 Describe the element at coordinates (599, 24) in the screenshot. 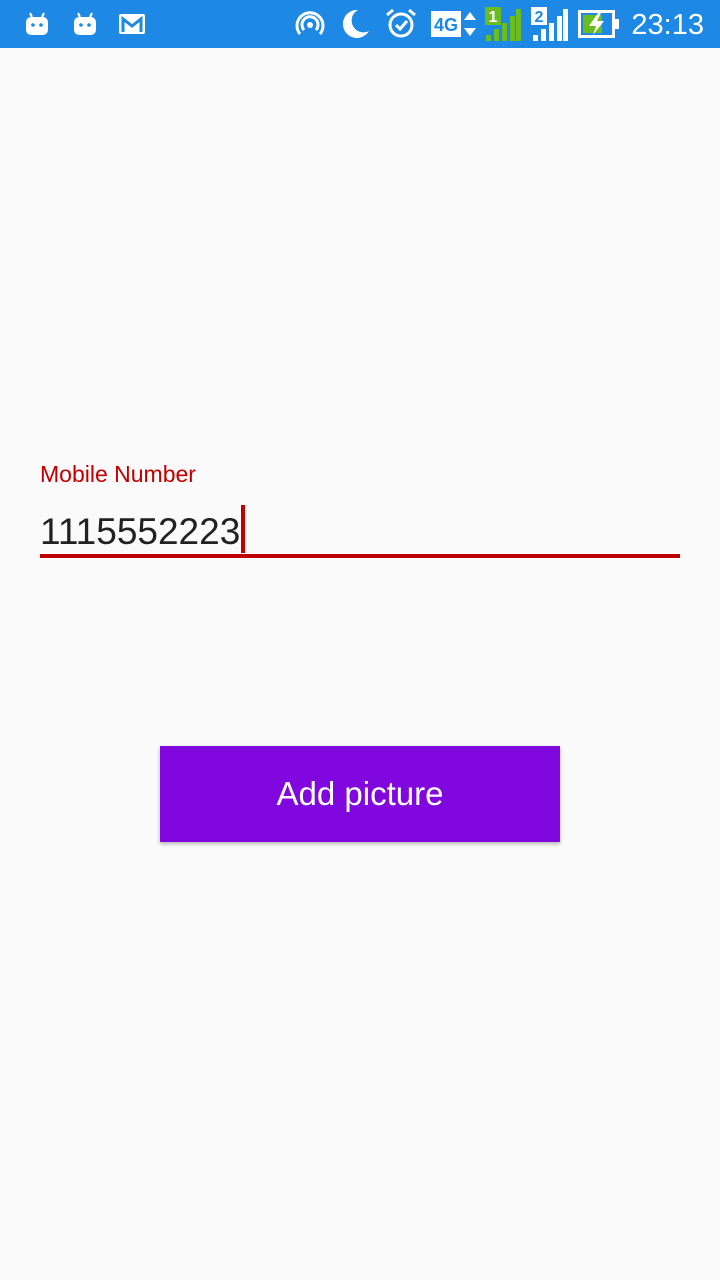

I see `battery-charging-icon` at that location.